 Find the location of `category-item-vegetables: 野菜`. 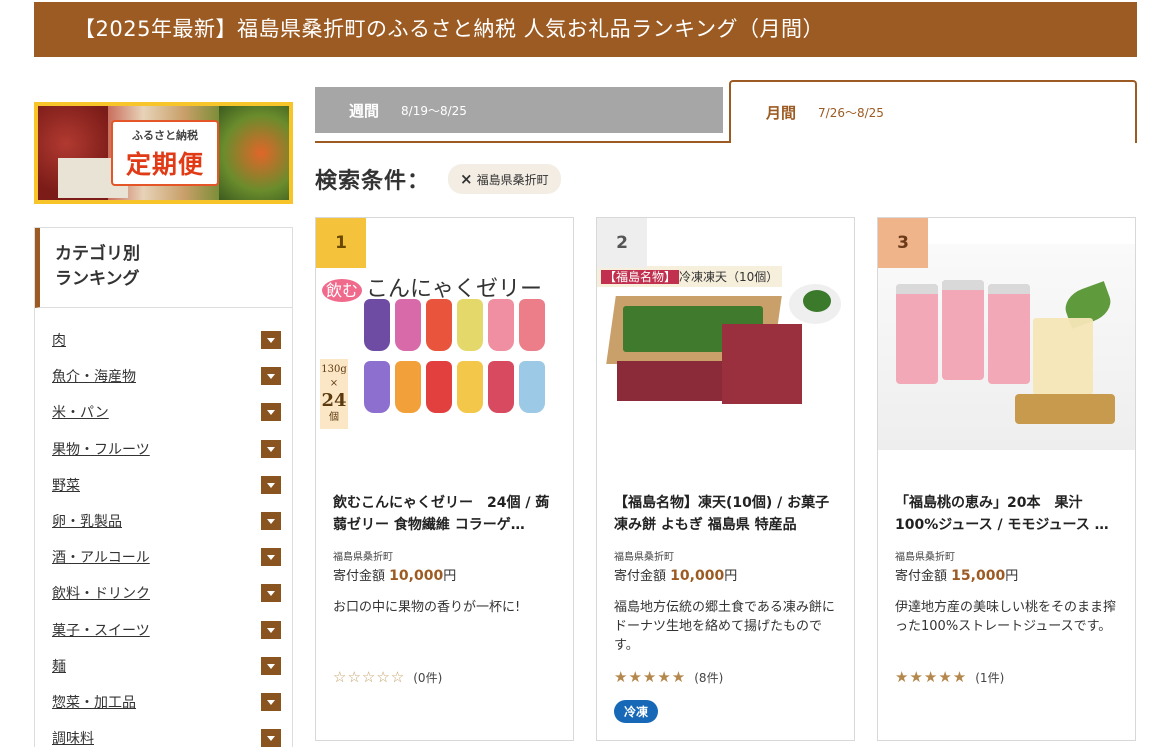

category-item-vegetables: 野菜 is located at coordinates (163, 485).